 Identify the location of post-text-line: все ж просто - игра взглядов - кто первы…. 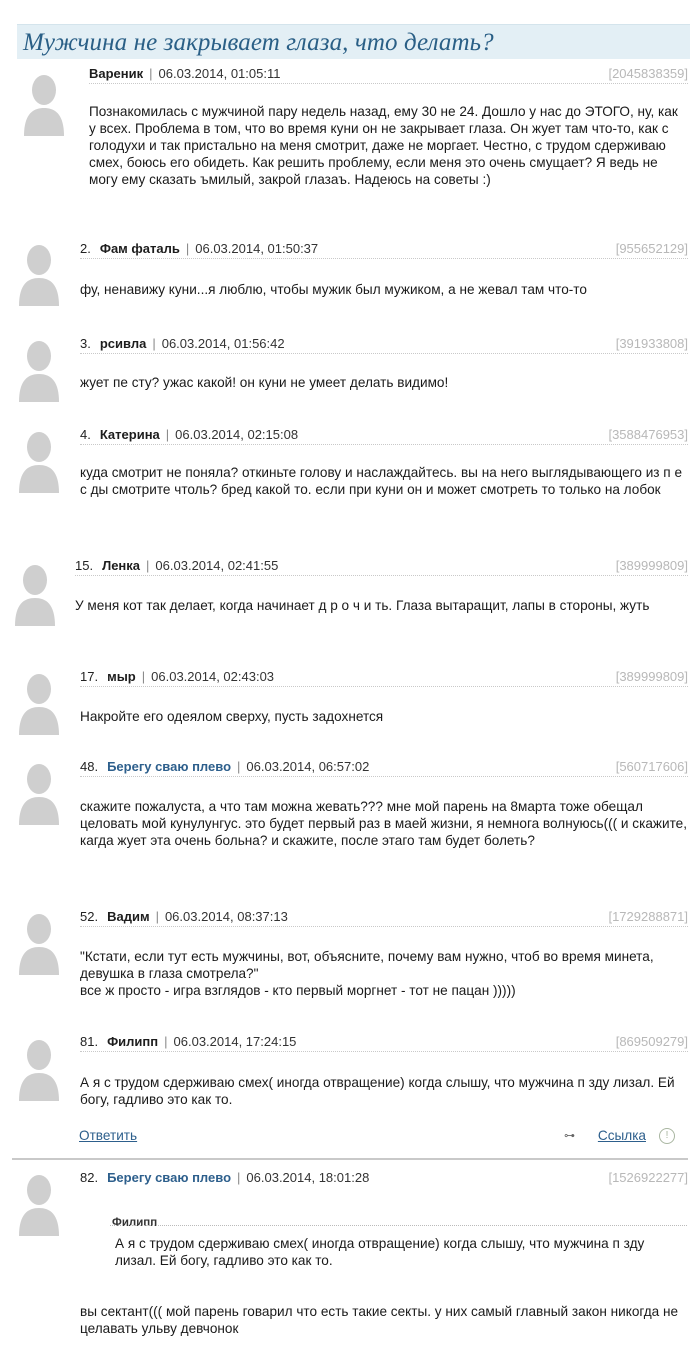
(298, 990).